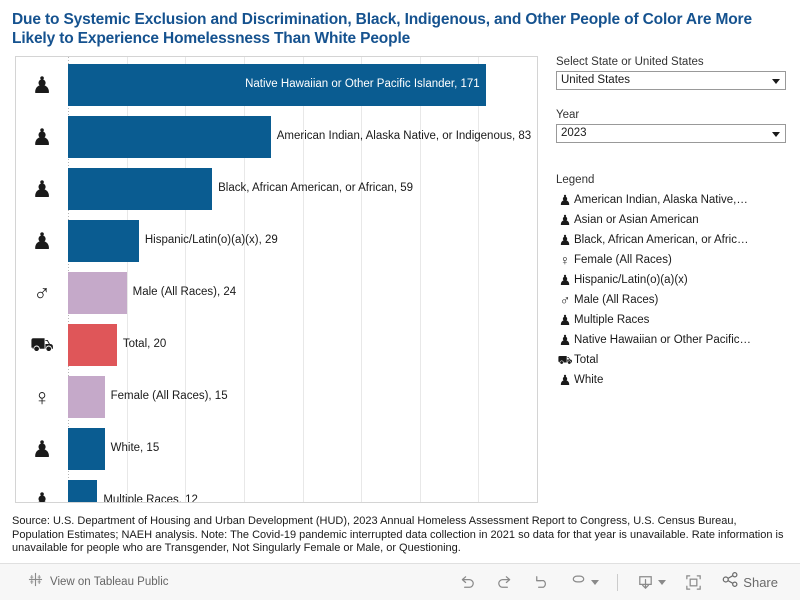  I want to click on bar-row: ♀ Female (All Races), 15, so click(276, 397).